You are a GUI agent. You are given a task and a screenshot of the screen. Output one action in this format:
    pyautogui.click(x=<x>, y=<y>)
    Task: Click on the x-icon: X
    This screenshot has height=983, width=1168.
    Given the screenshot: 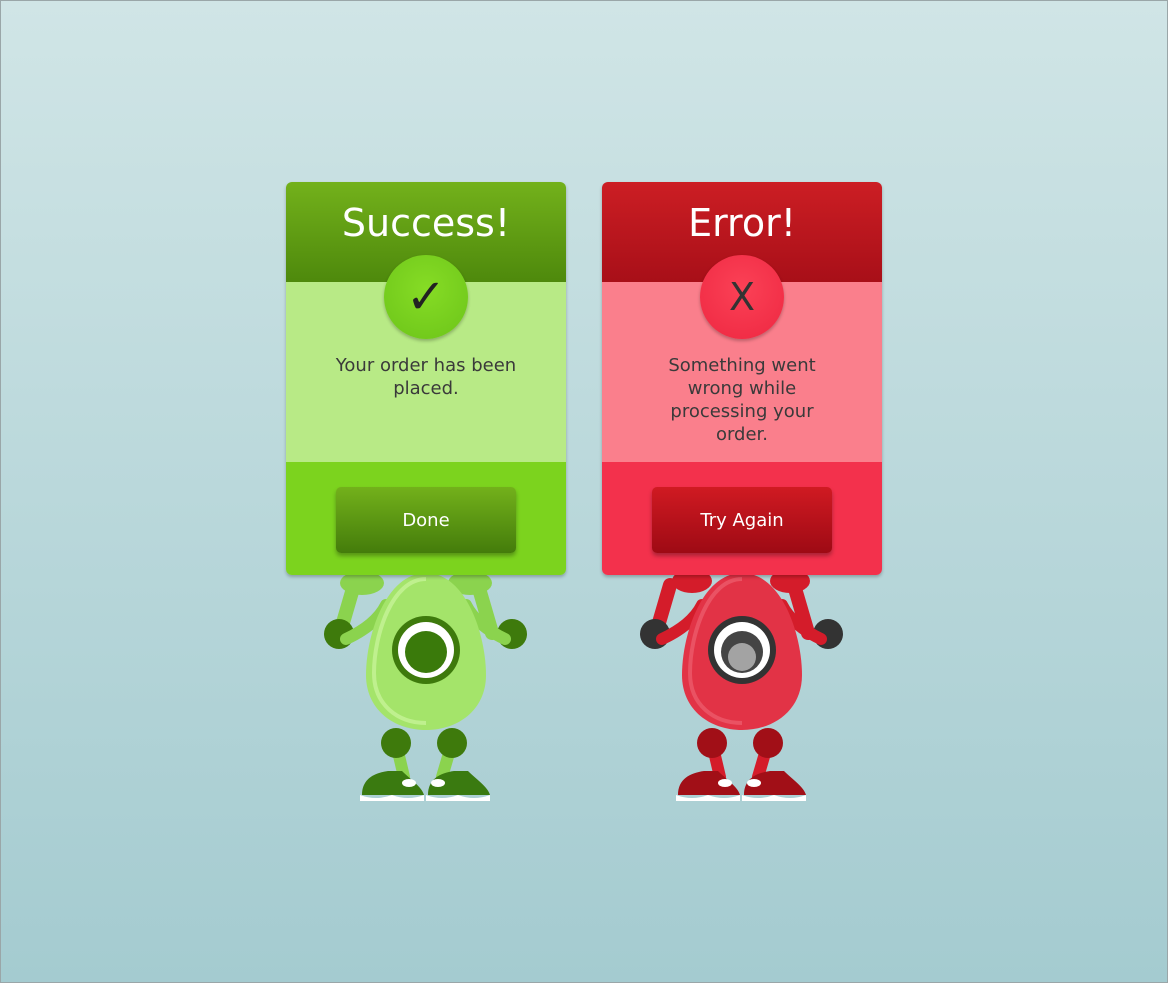 What is the action you would take?
    pyautogui.click(x=742, y=297)
    